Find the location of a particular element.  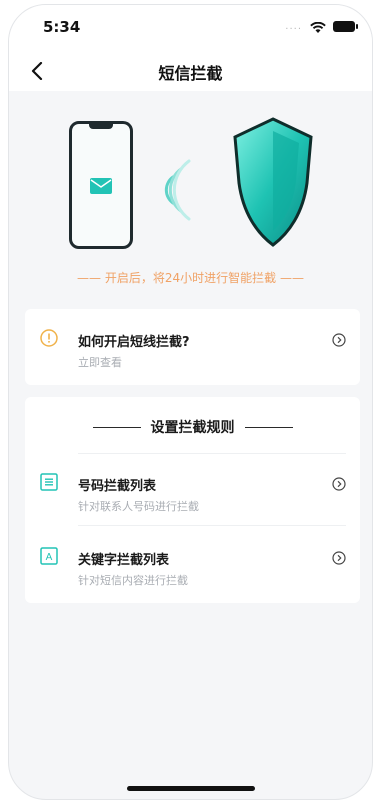

page-title: 短信拦截 is located at coordinates (190, 73).